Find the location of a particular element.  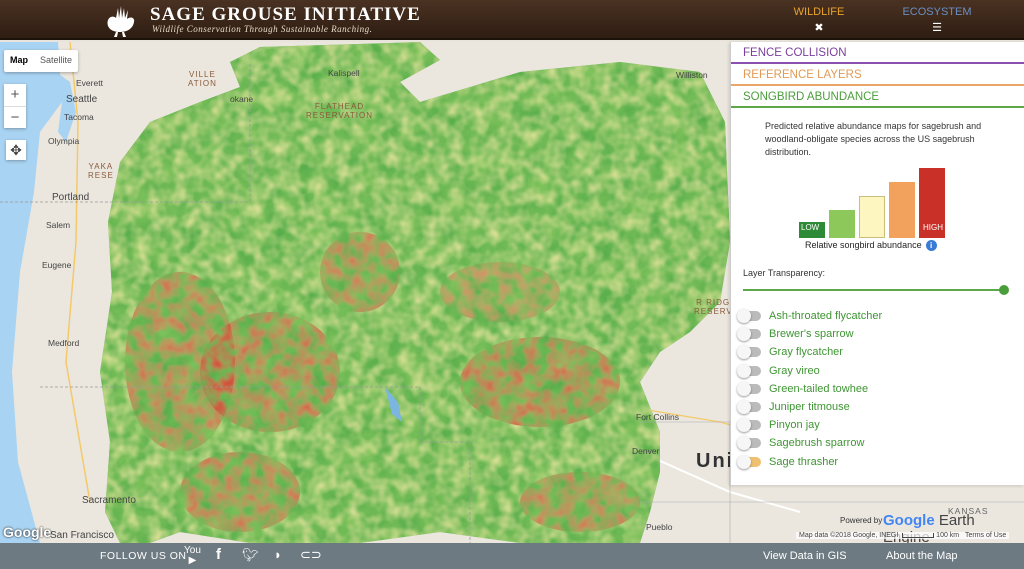

section-reference-layers: REFERENCE LAYERS is located at coordinates (877, 75).